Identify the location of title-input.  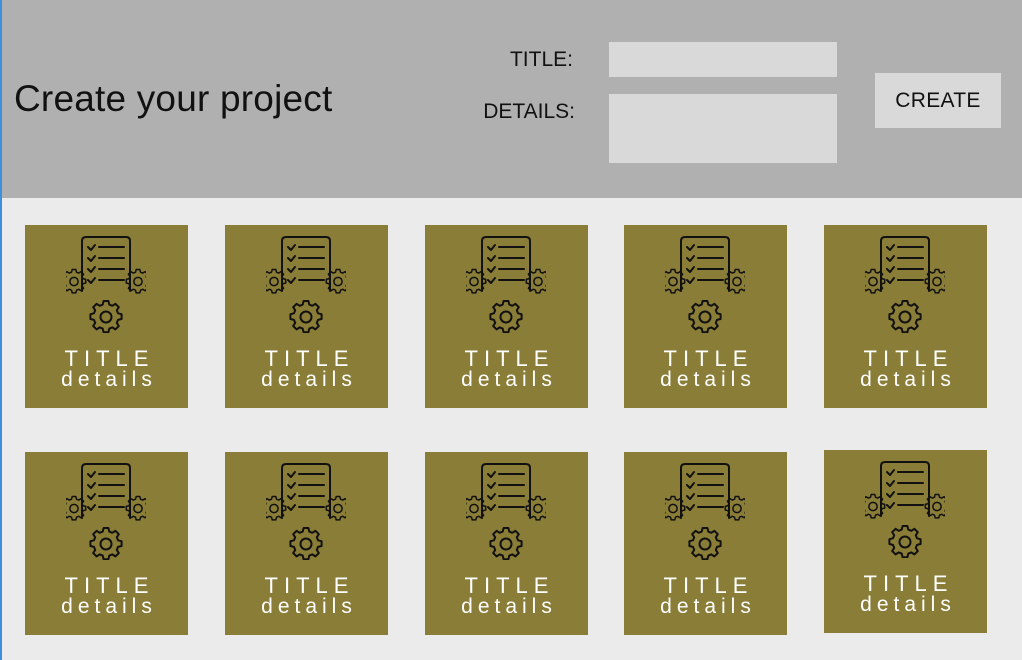
(723, 59).